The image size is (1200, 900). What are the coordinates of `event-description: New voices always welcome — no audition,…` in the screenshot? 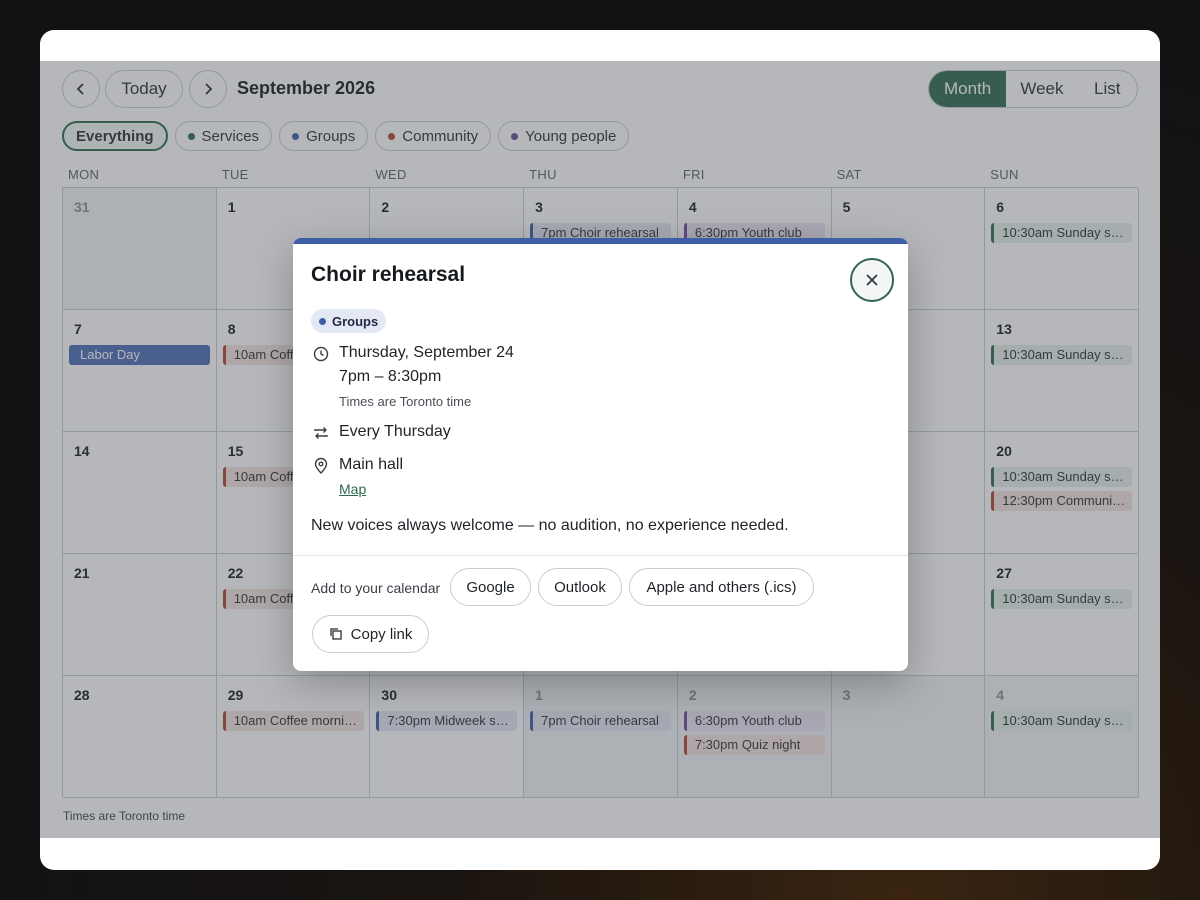 It's located at (550, 525).